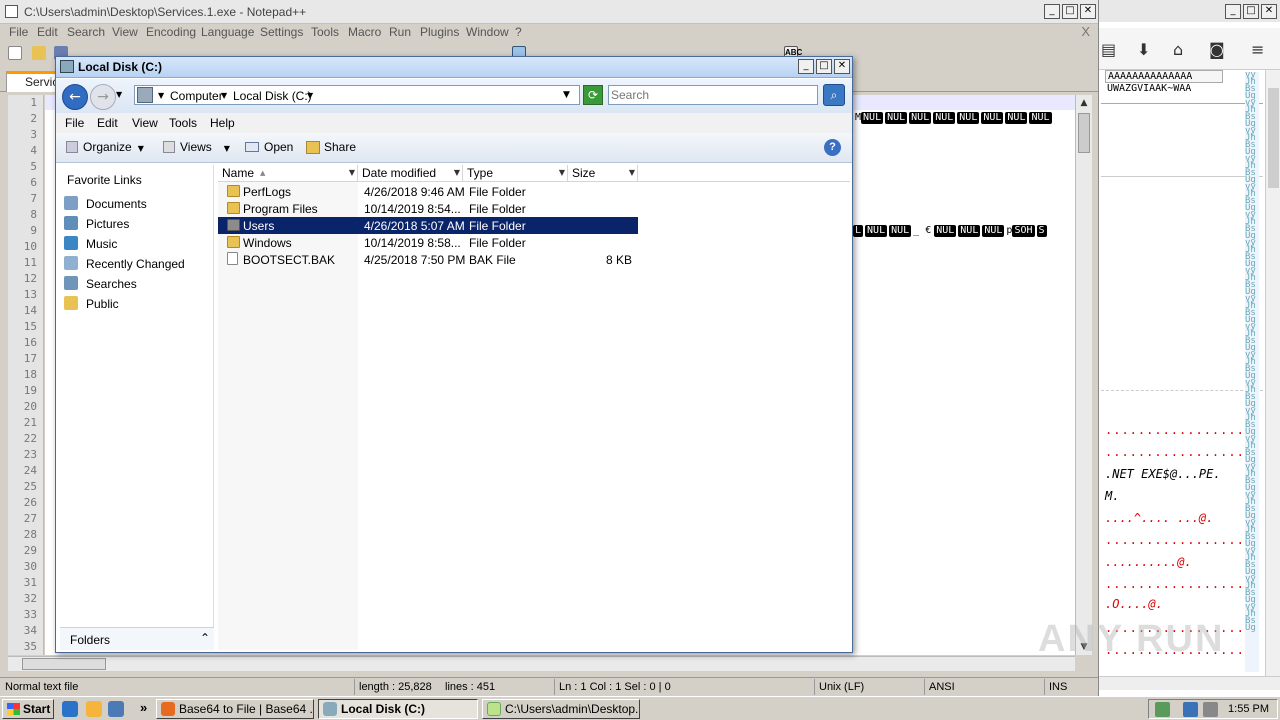  I want to click on notepad-menu-macro: Macro, so click(364, 32).